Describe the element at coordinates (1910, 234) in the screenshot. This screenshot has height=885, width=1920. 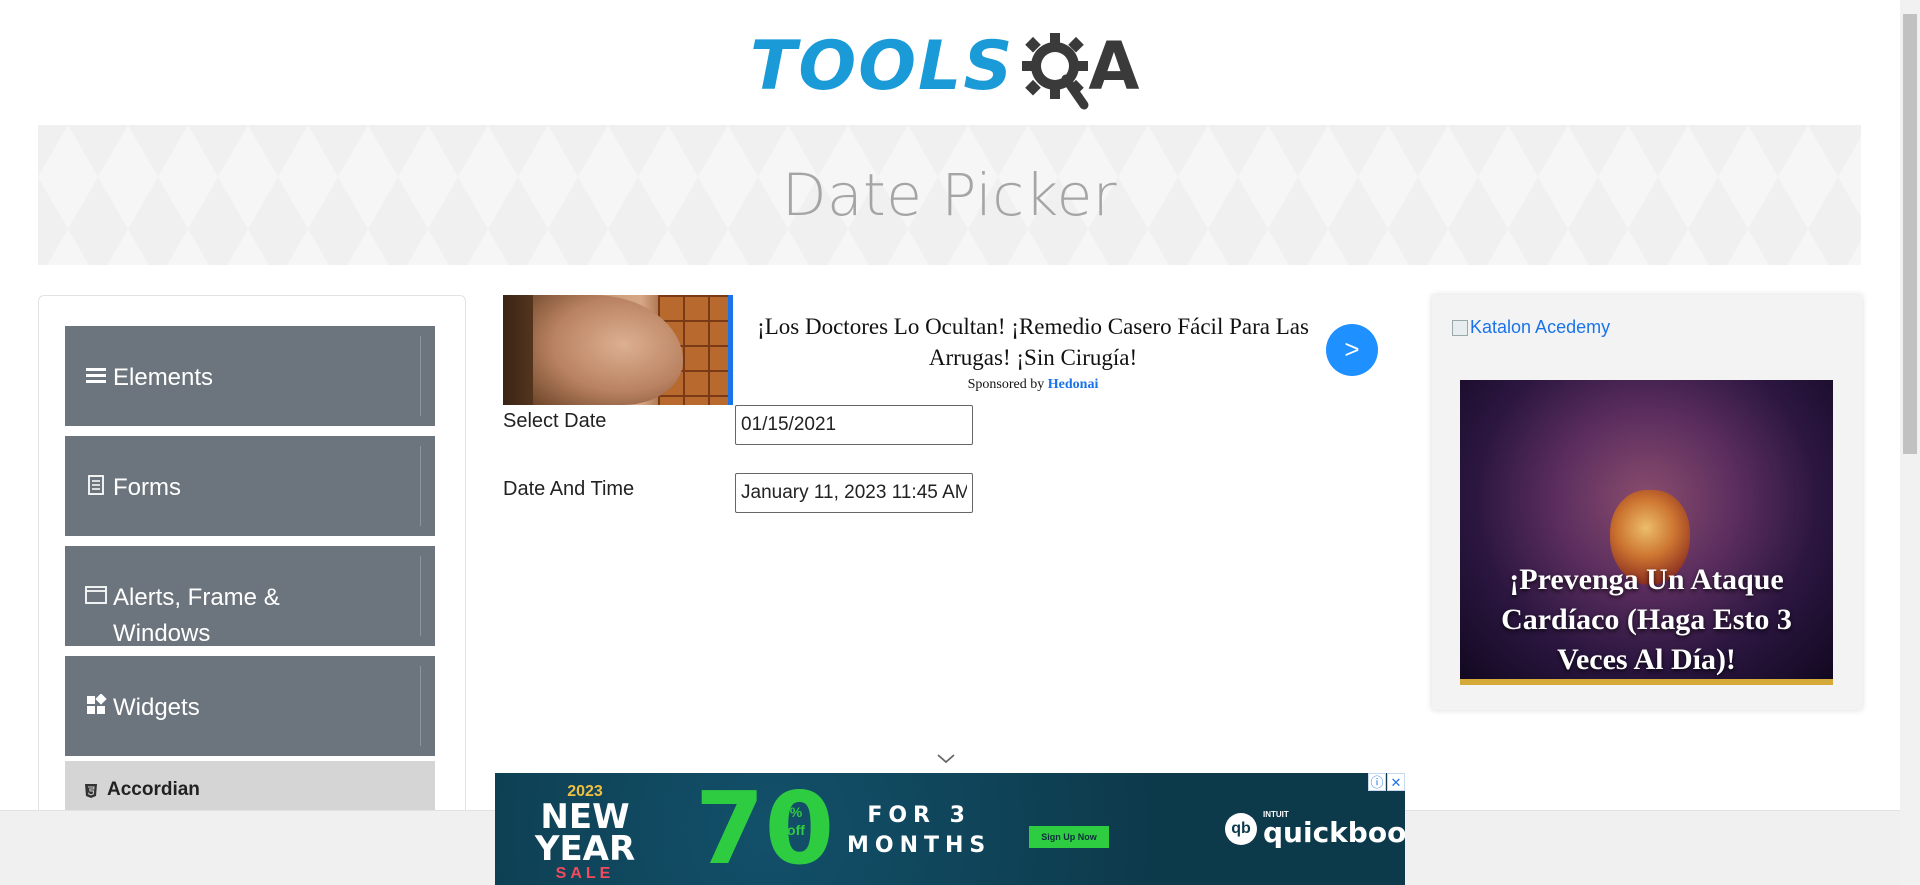
I see `scrollbar-thumb` at that location.